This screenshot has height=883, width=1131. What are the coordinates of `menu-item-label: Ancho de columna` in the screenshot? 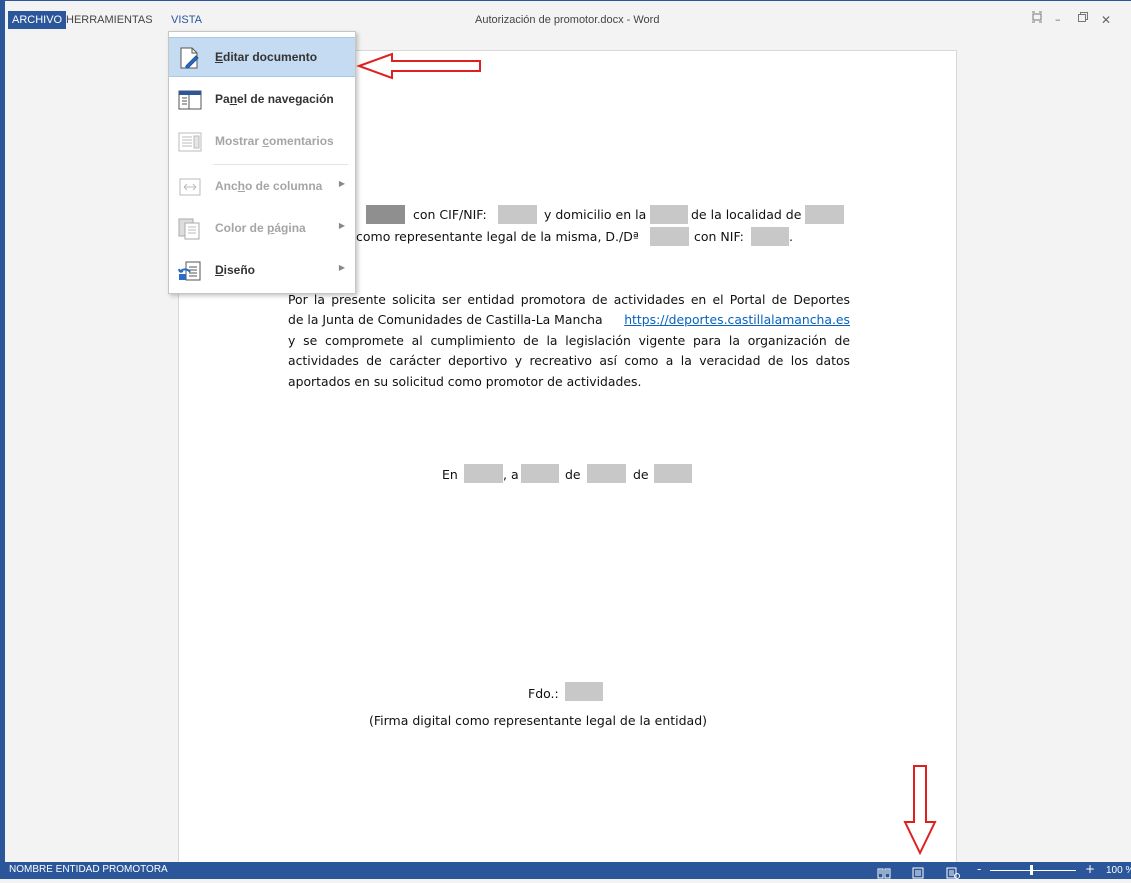 It's located at (269, 186).